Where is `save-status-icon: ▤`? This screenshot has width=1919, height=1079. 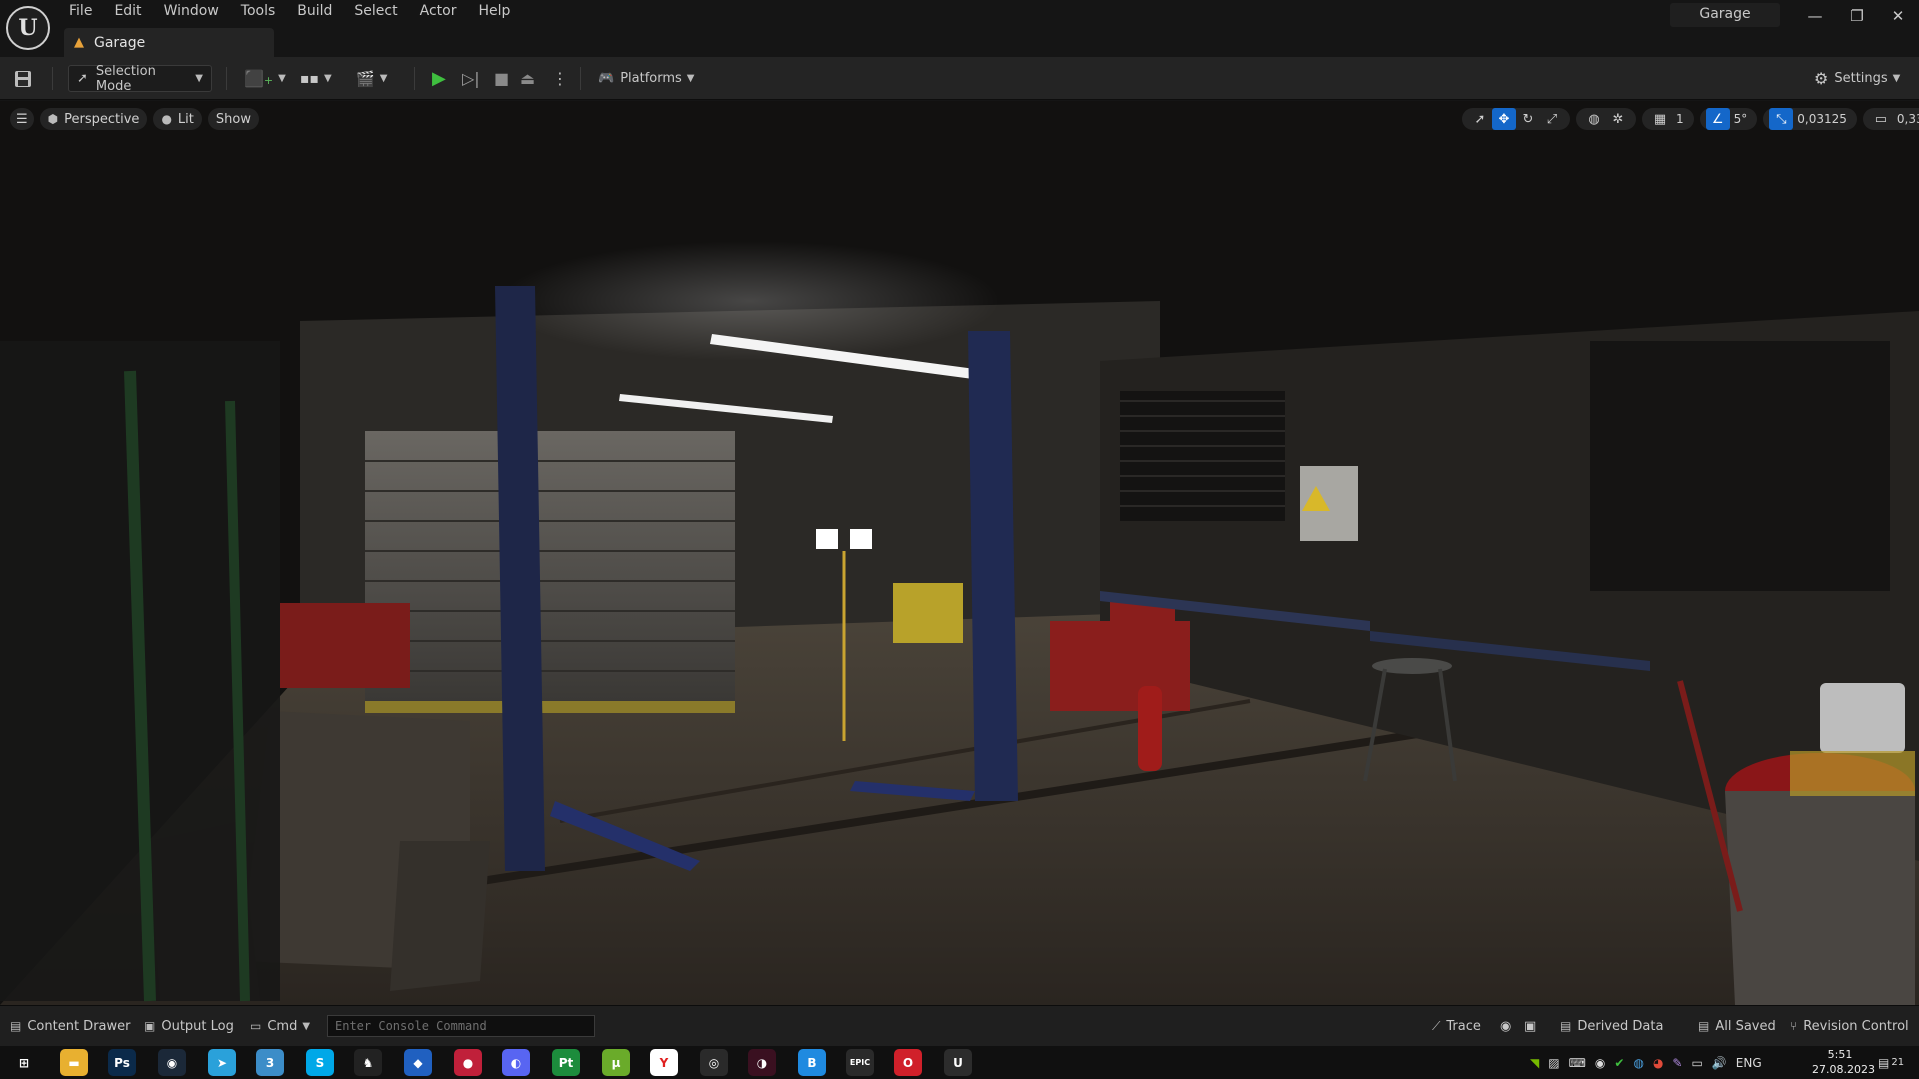 save-status-icon: ▤ is located at coordinates (1704, 1026).